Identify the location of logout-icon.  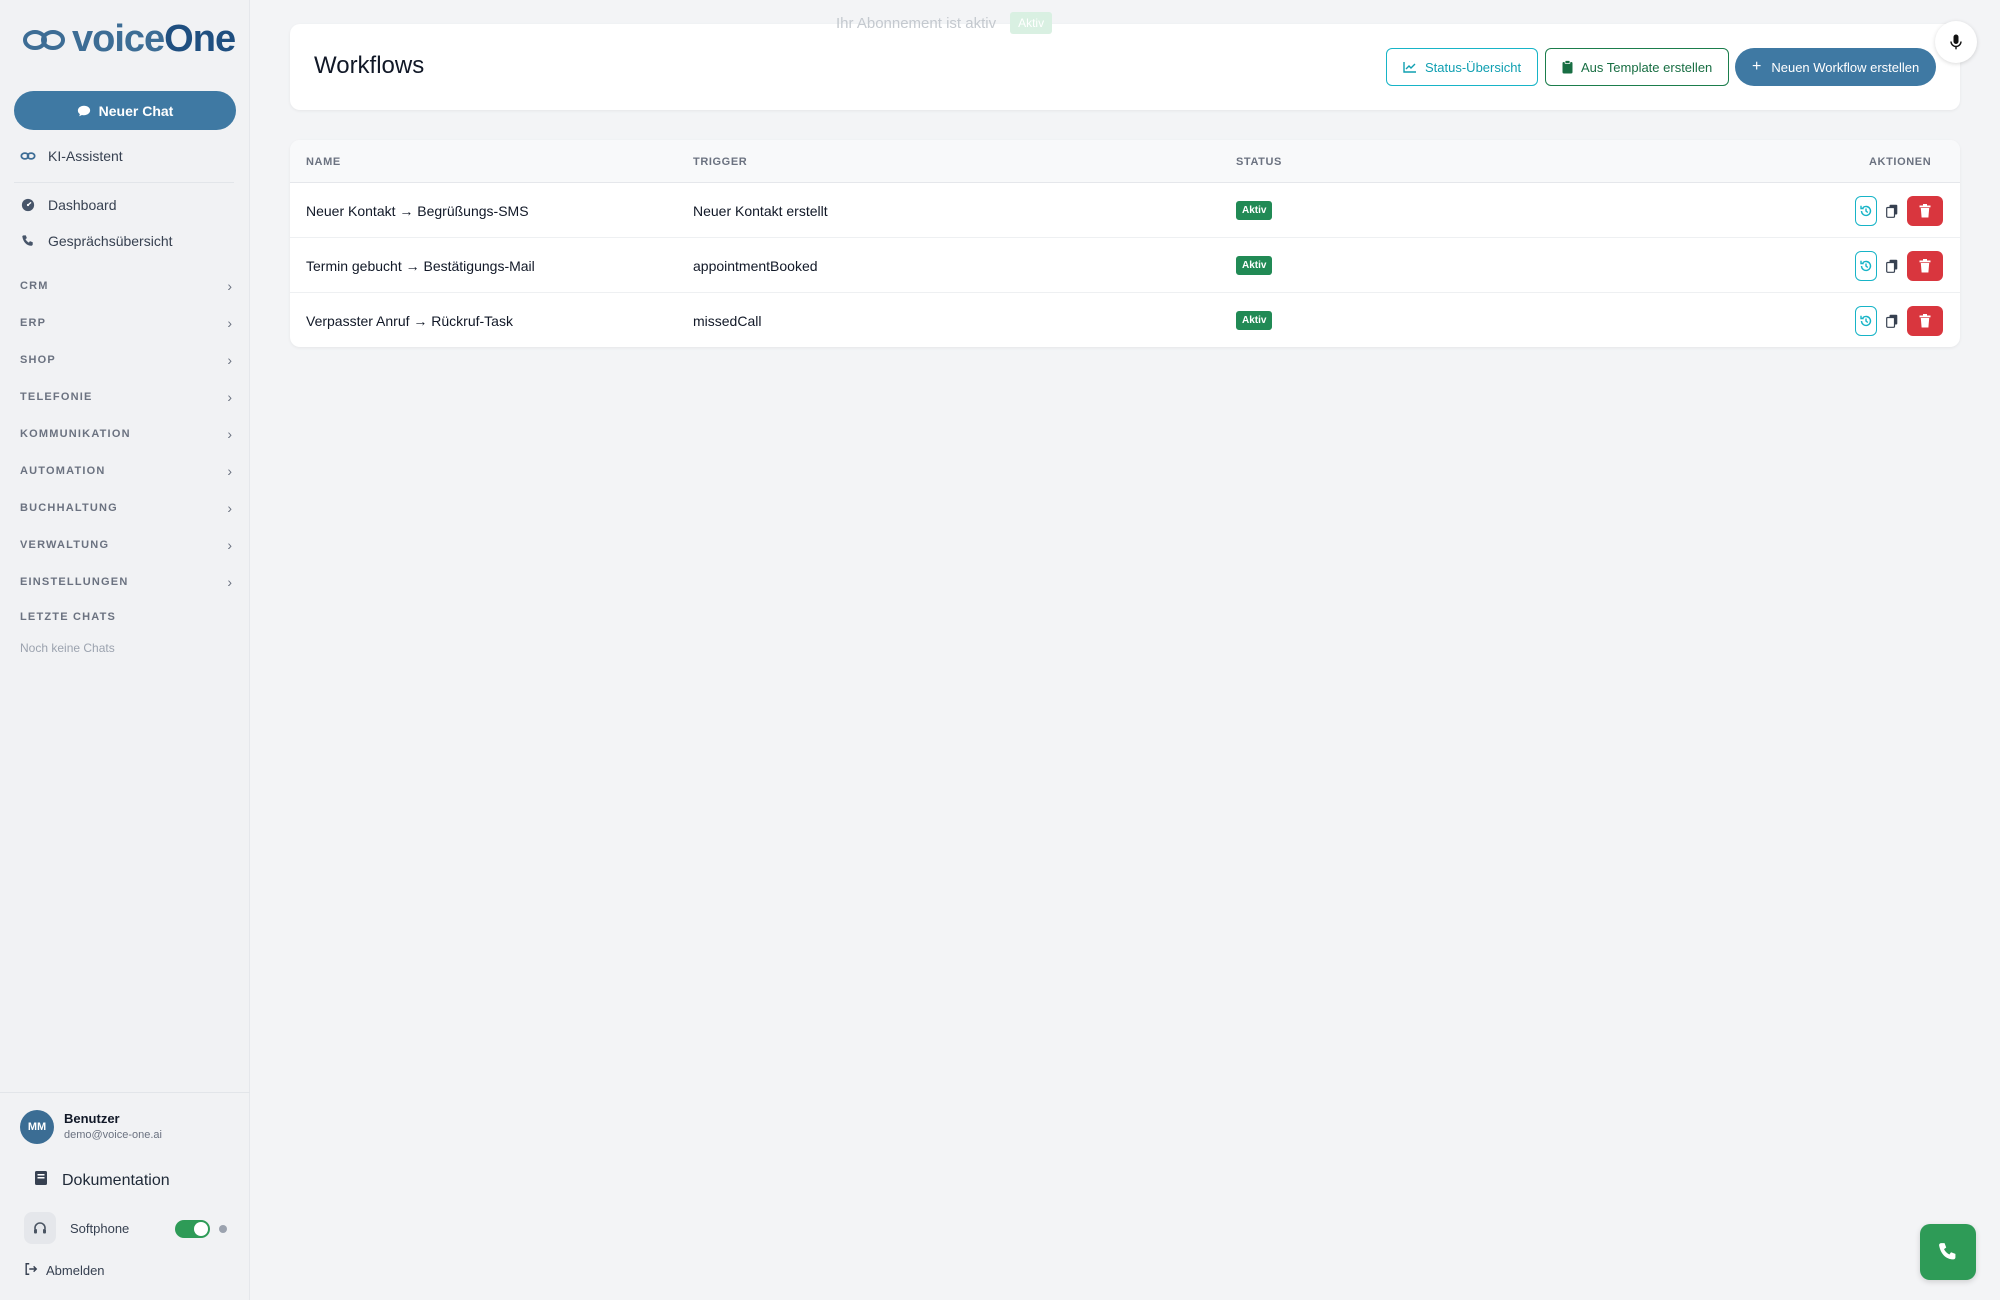
(31, 1270).